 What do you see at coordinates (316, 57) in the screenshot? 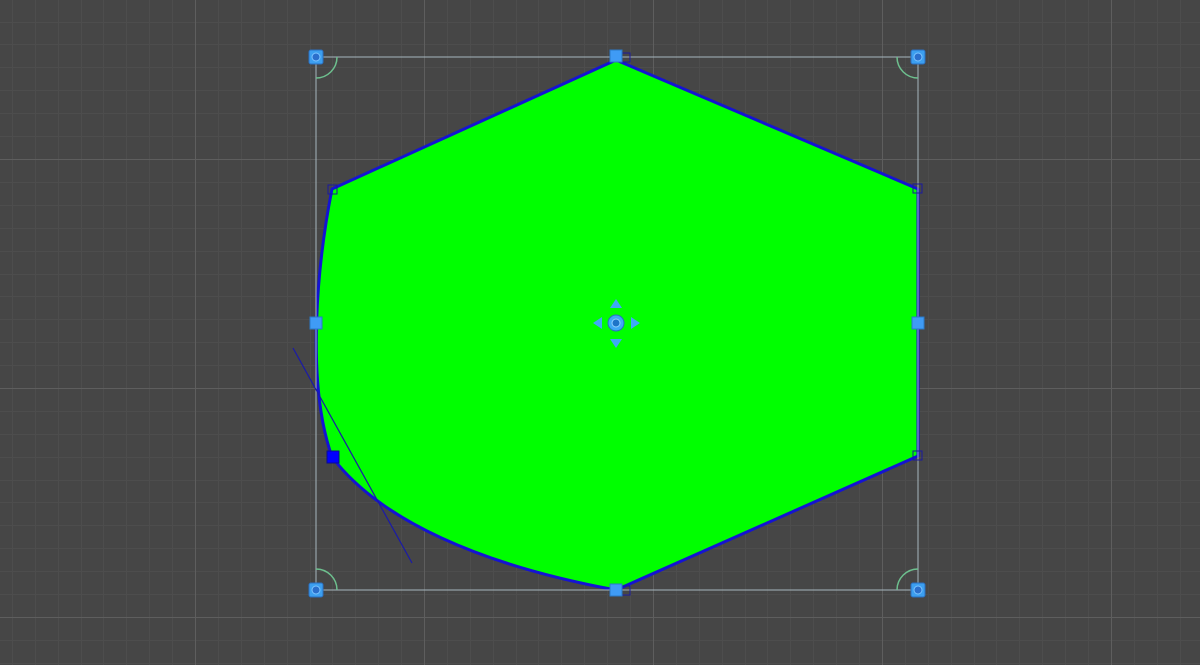
I see `corner-handle-top-left` at bounding box center [316, 57].